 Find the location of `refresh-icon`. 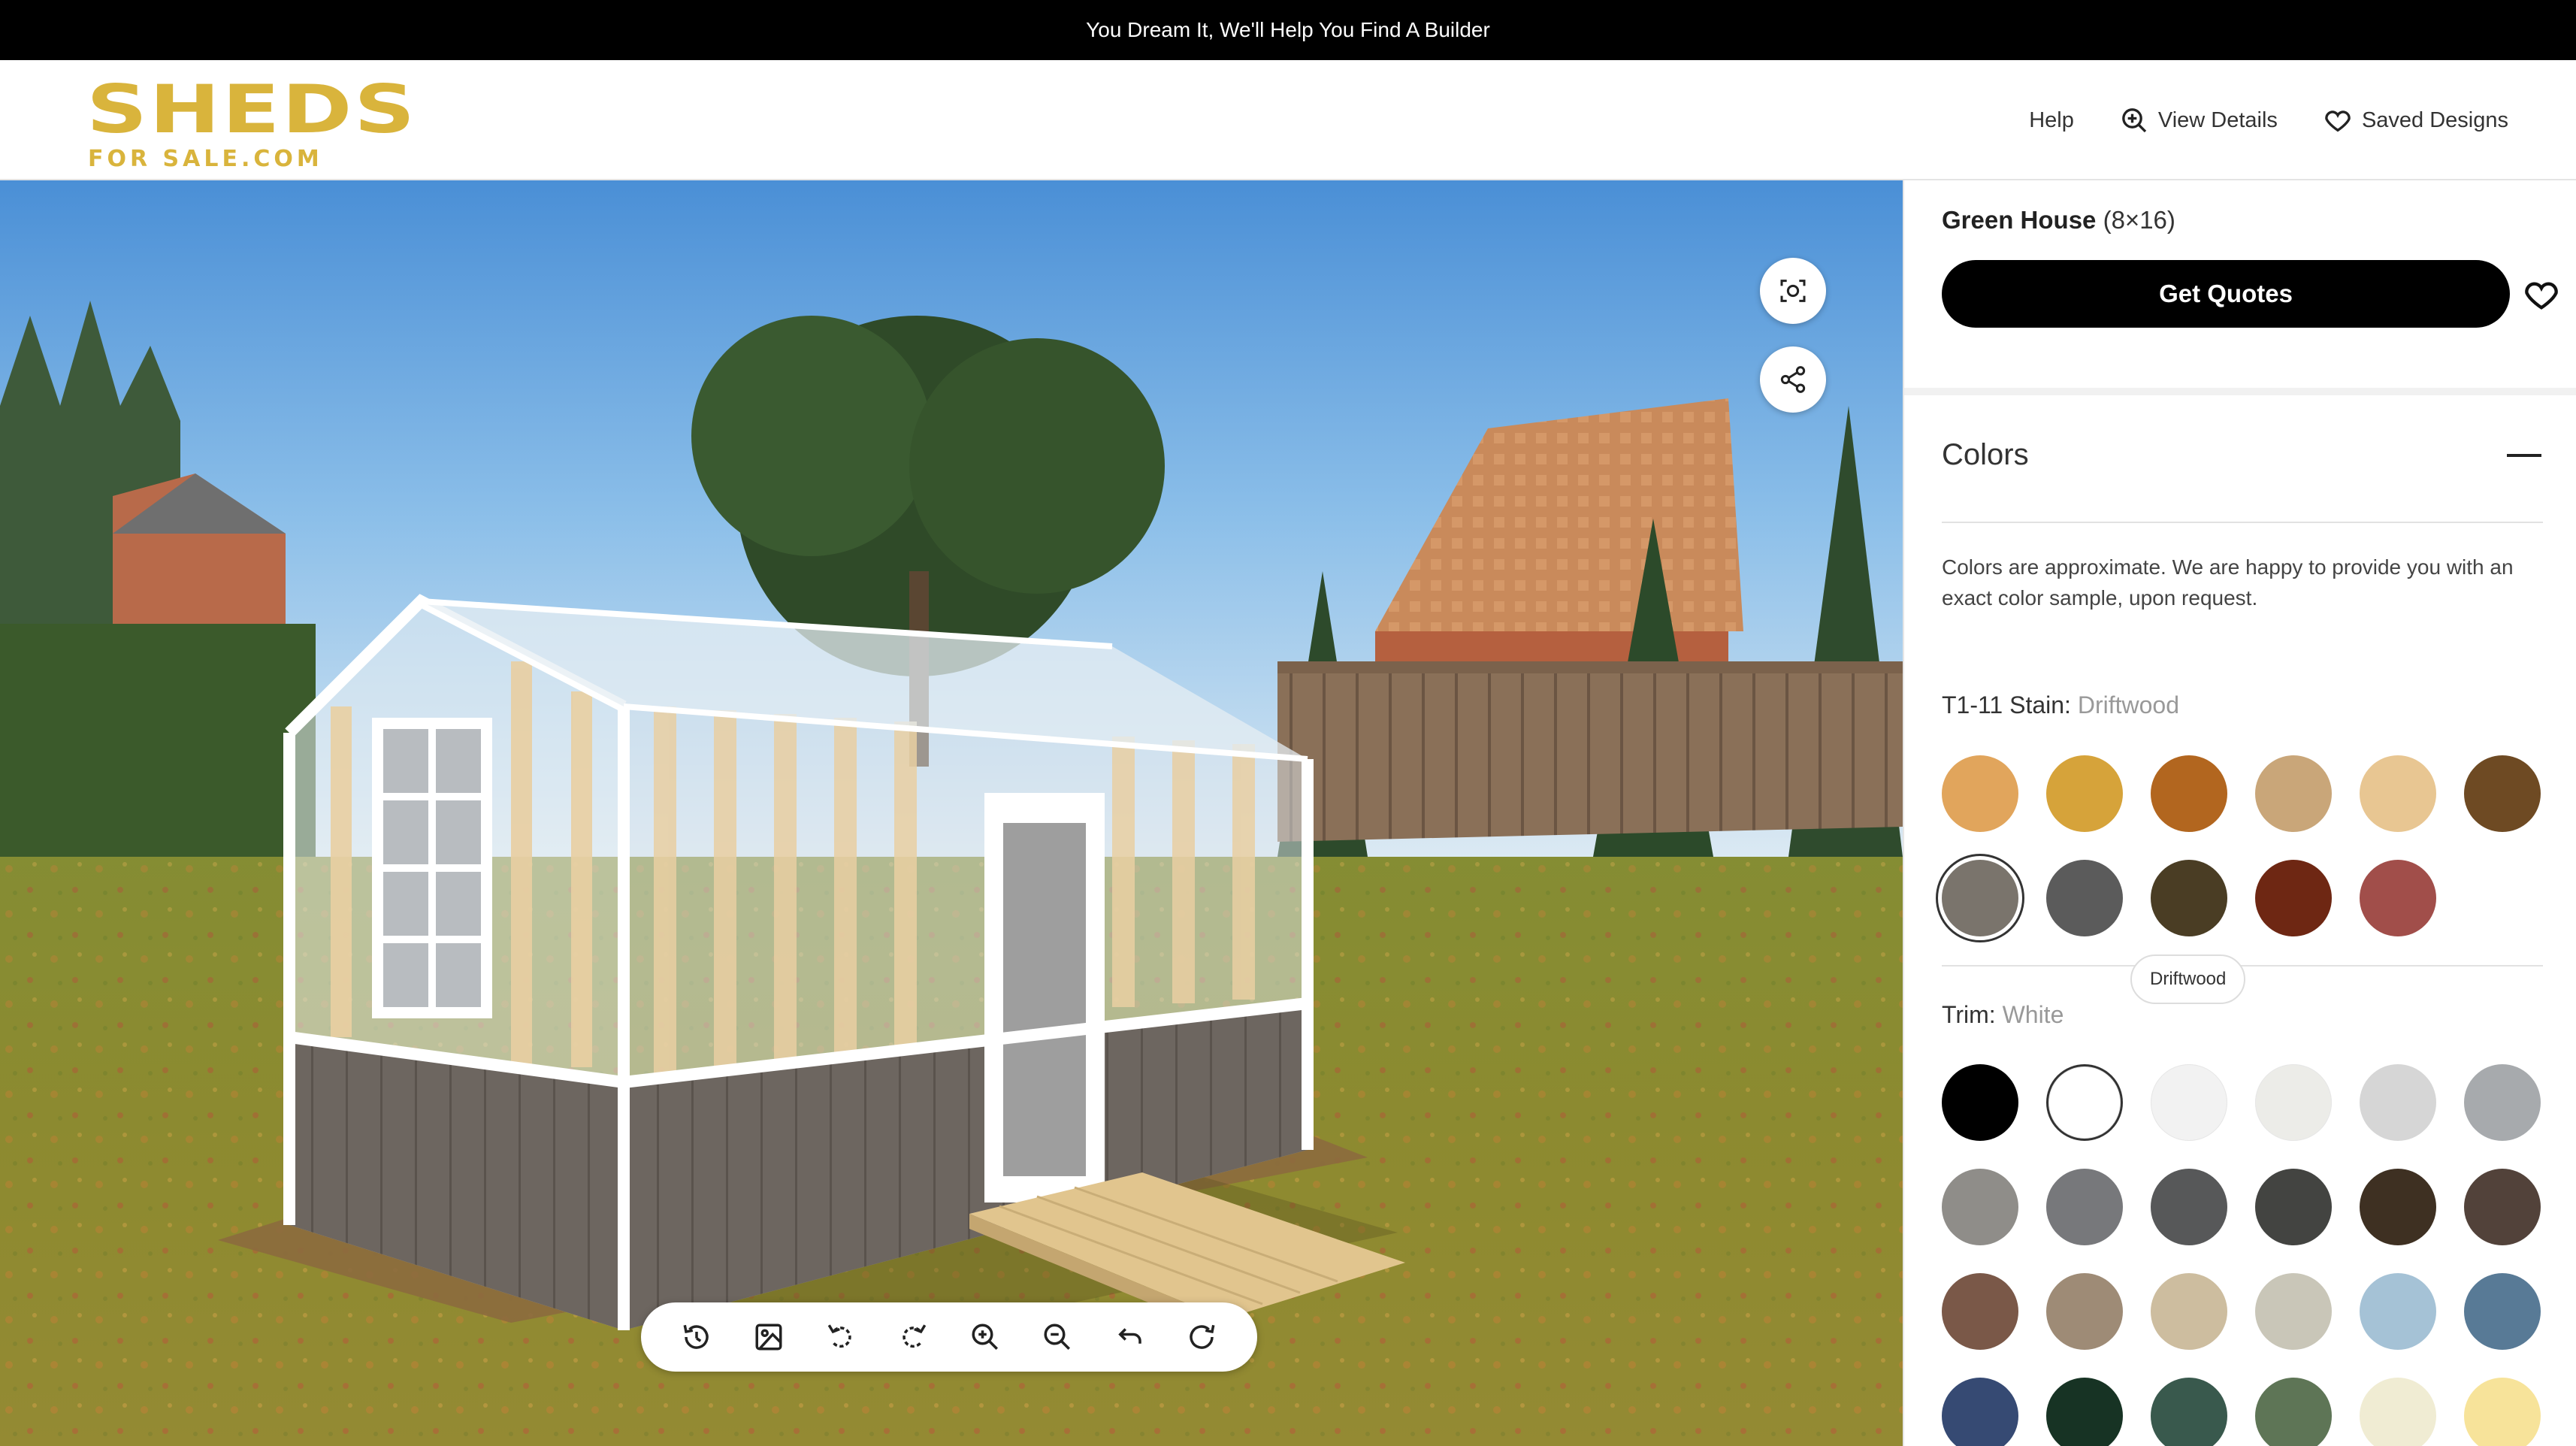

refresh-icon is located at coordinates (1203, 1336).